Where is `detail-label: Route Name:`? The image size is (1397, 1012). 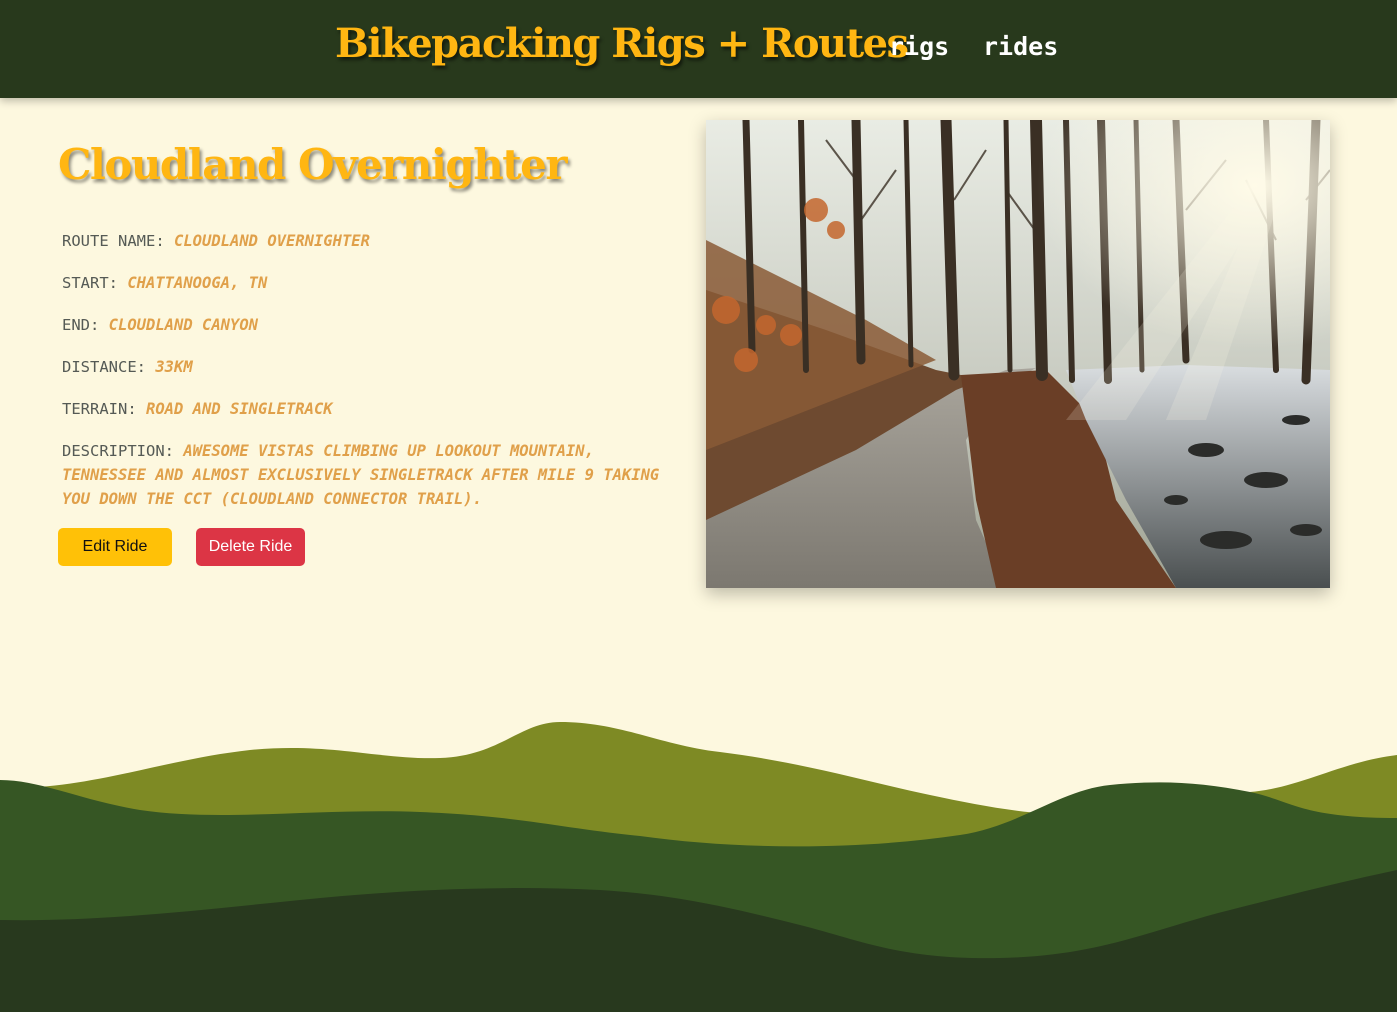
detail-label: Route Name: is located at coordinates (113, 241).